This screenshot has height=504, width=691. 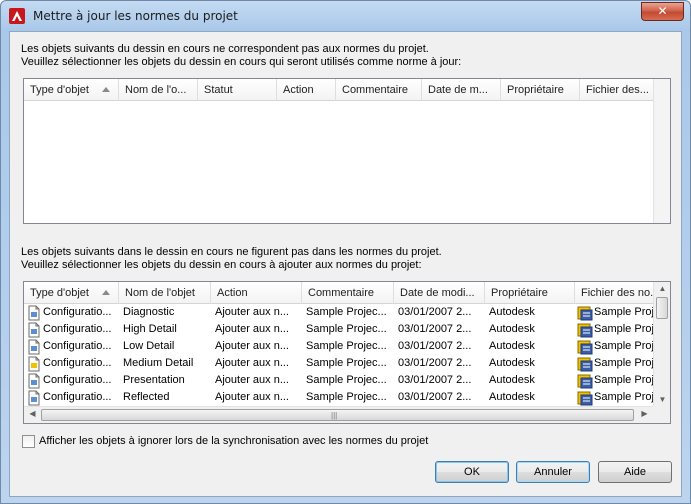 I want to click on scroll-left-arrow-icon: ◀, so click(x=32, y=413).